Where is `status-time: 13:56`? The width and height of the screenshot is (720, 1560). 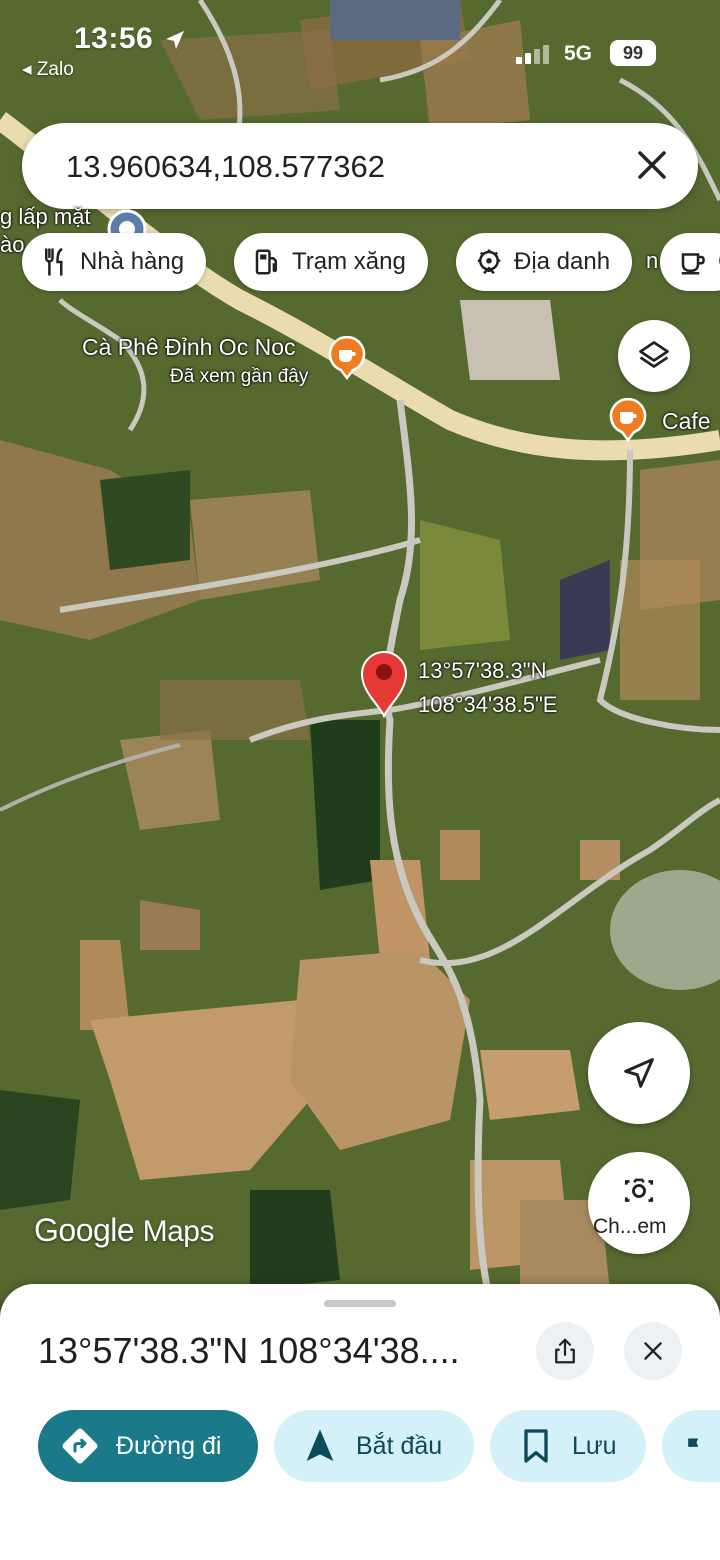 status-time: 13:56 is located at coordinates (114, 38).